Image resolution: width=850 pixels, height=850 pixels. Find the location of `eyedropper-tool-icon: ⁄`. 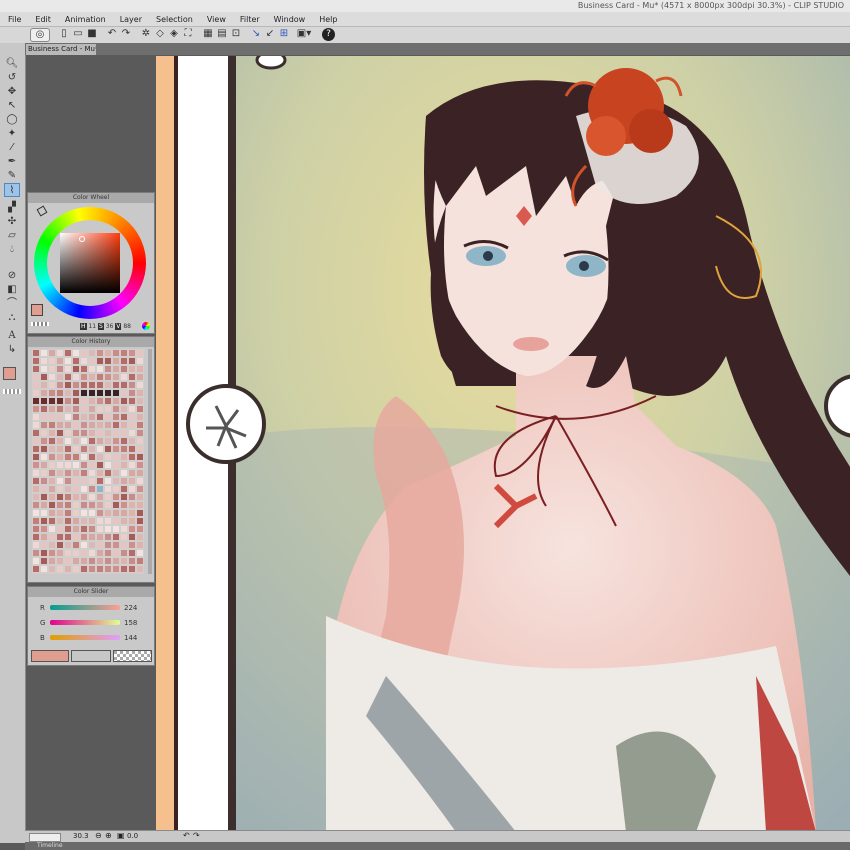

eyedropper-tool-icon: ⁄ is located at coordinates (12, 148).